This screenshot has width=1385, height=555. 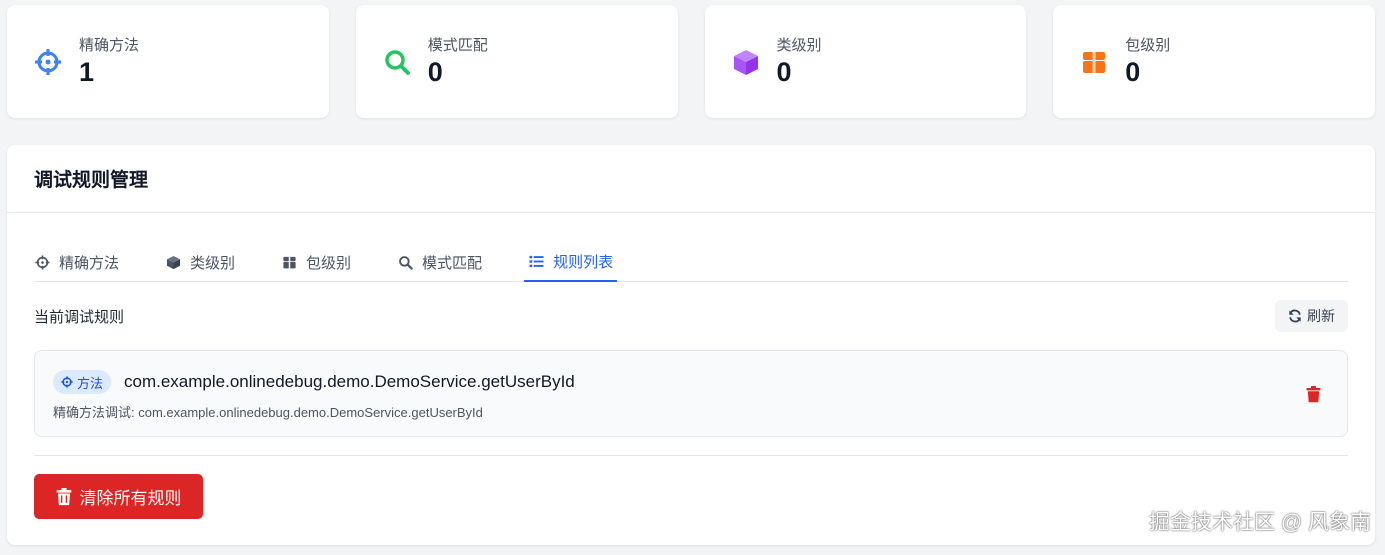 What do you see at coordinates (691, 262) in the screenshot?
I see `tab-bar: 精确方法 类级别 包级别 模式匹配 规则列表` at bounding box center [691, 262].